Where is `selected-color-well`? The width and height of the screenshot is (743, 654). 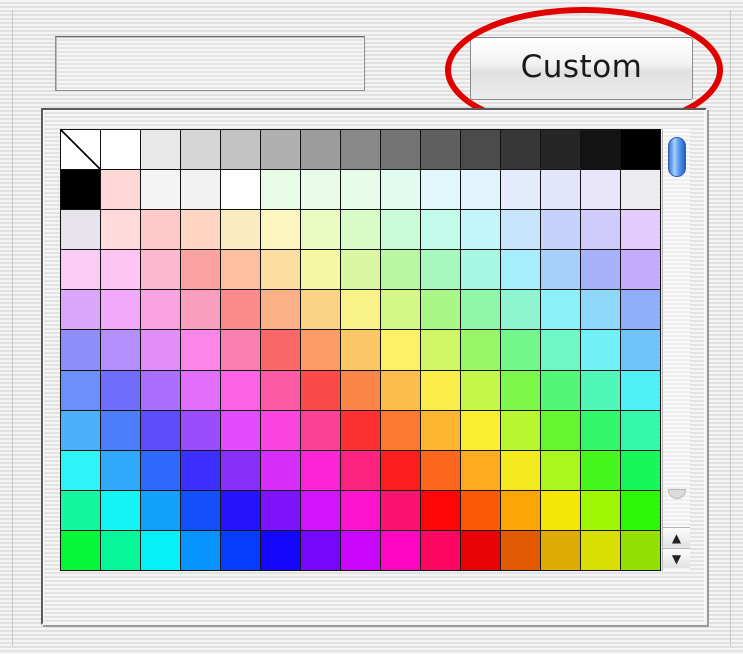 selected-color-well is located at coordinates (210, 63).